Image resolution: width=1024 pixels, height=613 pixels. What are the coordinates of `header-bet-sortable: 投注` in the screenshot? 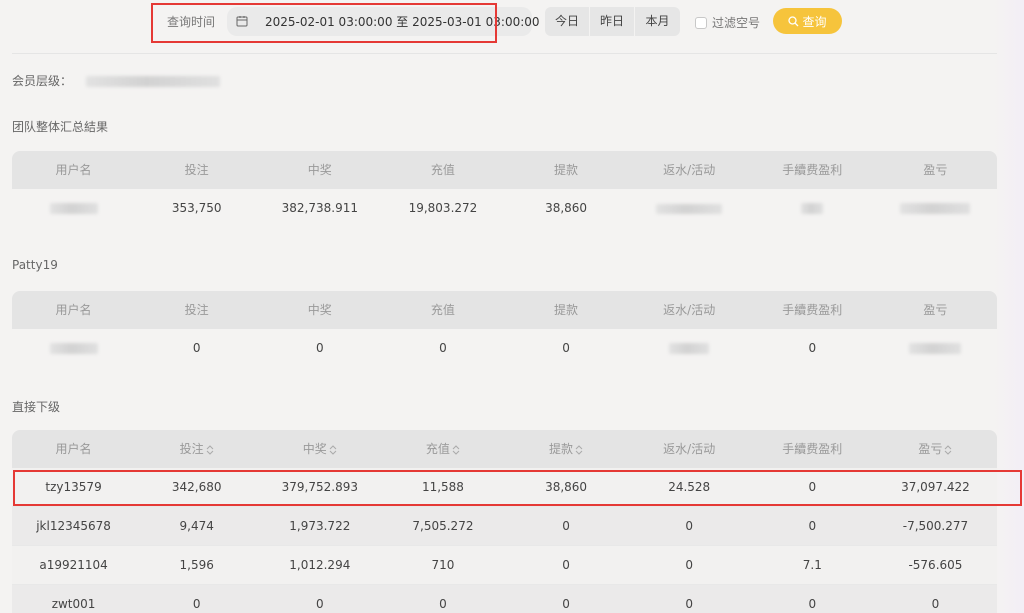 It's located at (196, 449).